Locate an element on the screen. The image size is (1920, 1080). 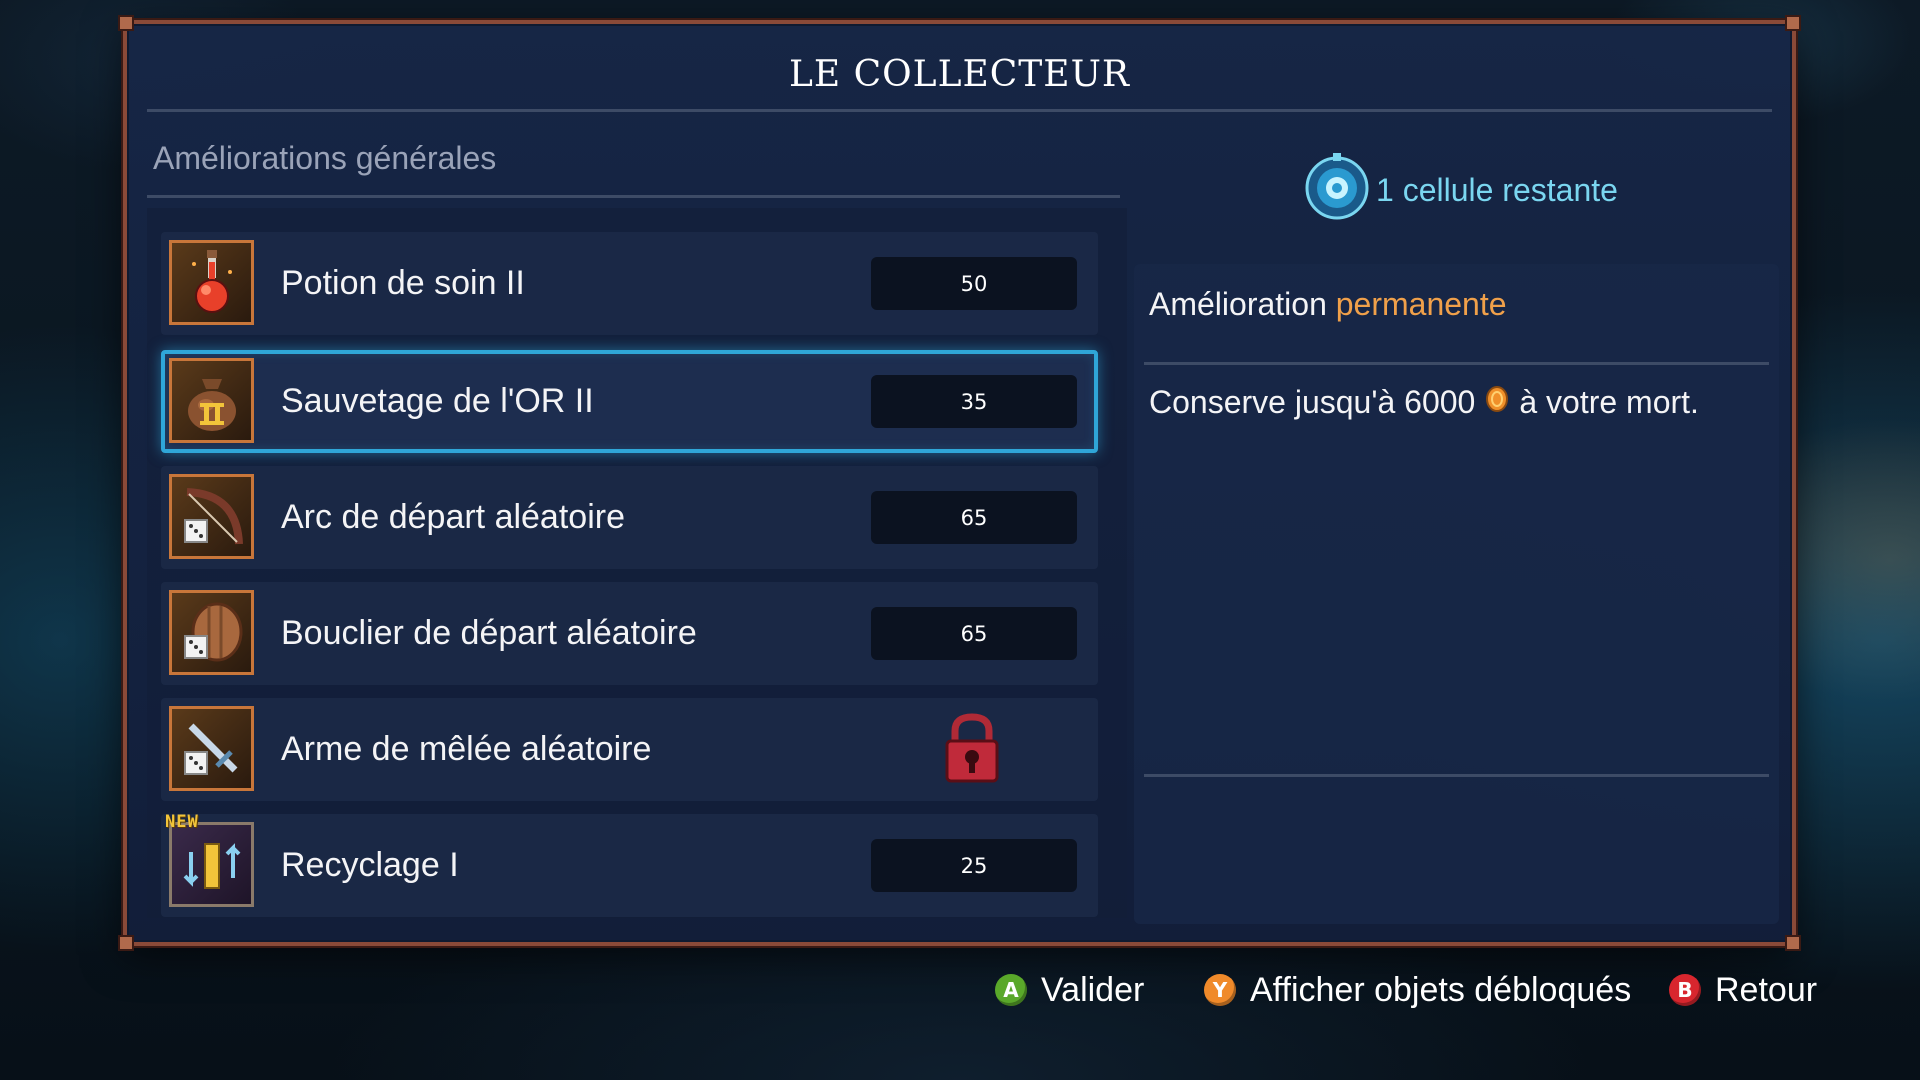
show-unlocked-label: Afficher objets débloqués is located at coordinates (1441, 989).